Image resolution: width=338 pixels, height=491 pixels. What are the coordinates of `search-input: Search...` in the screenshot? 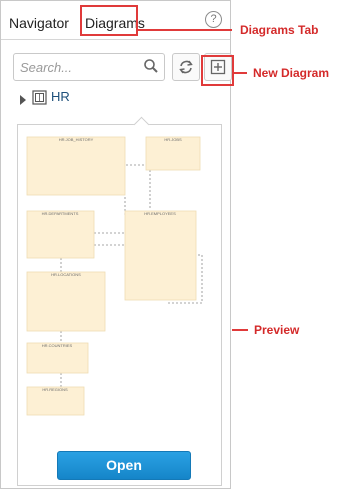 It's located at (89, 67).